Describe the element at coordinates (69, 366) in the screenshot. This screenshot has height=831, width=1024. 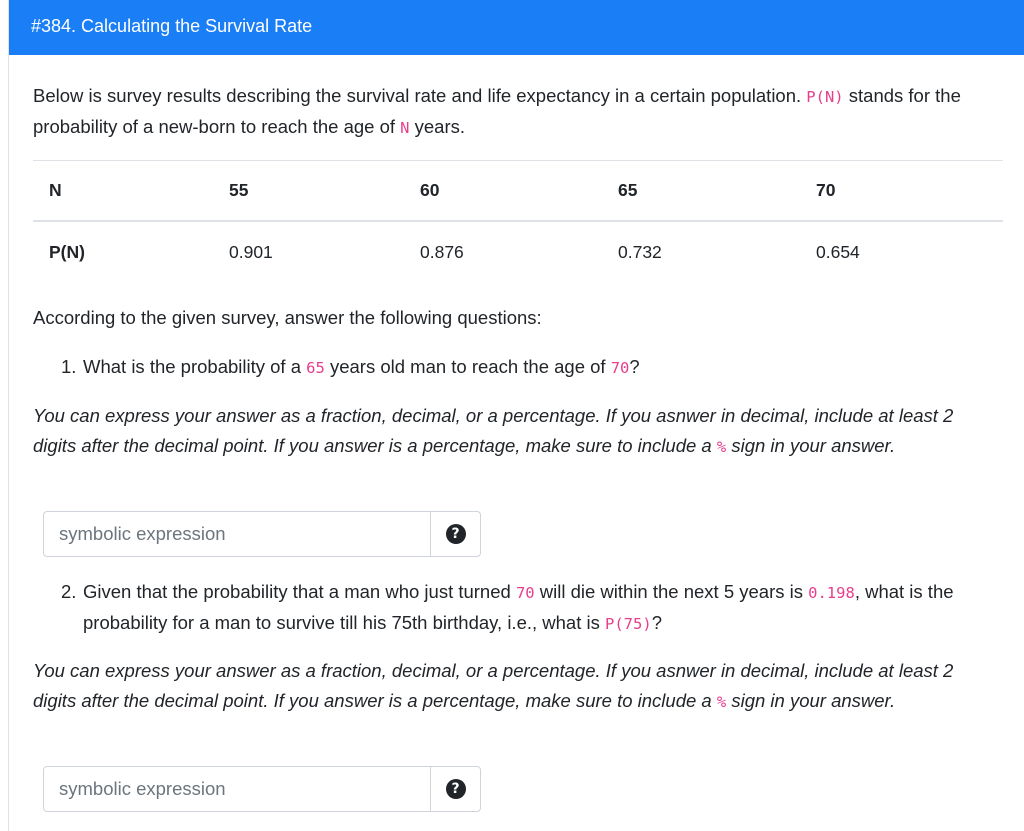
I see `question-number: 1.` at that location.